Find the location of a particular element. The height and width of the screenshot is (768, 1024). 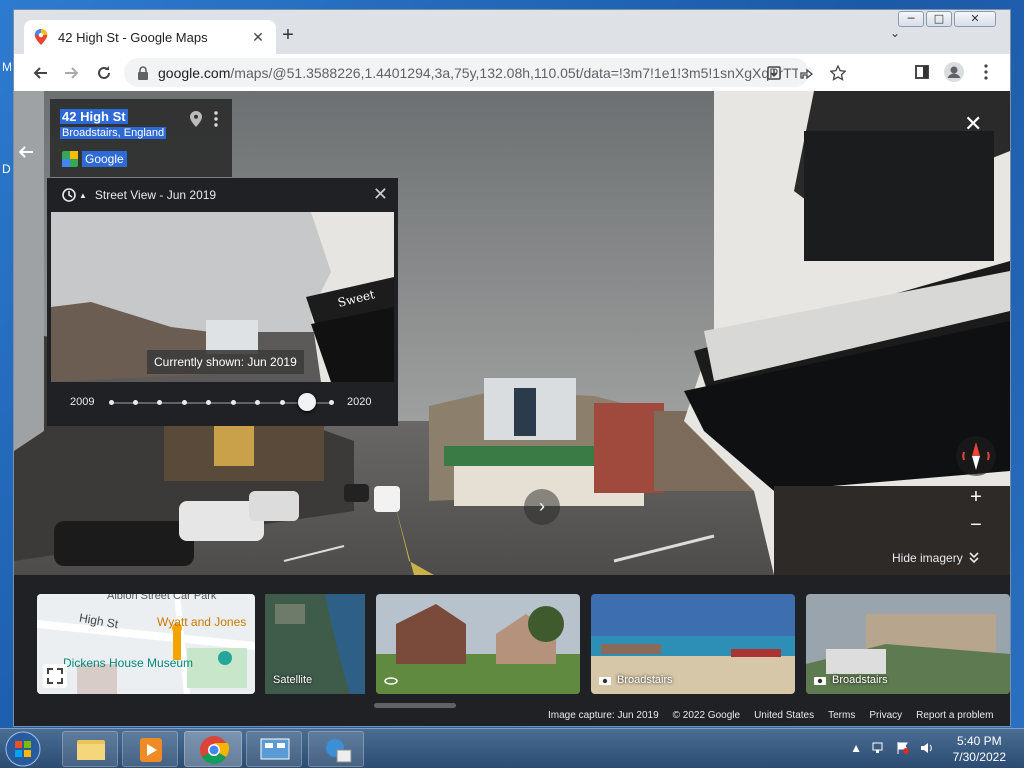

network-taskbar-icon is located at coordinates (336, 749).